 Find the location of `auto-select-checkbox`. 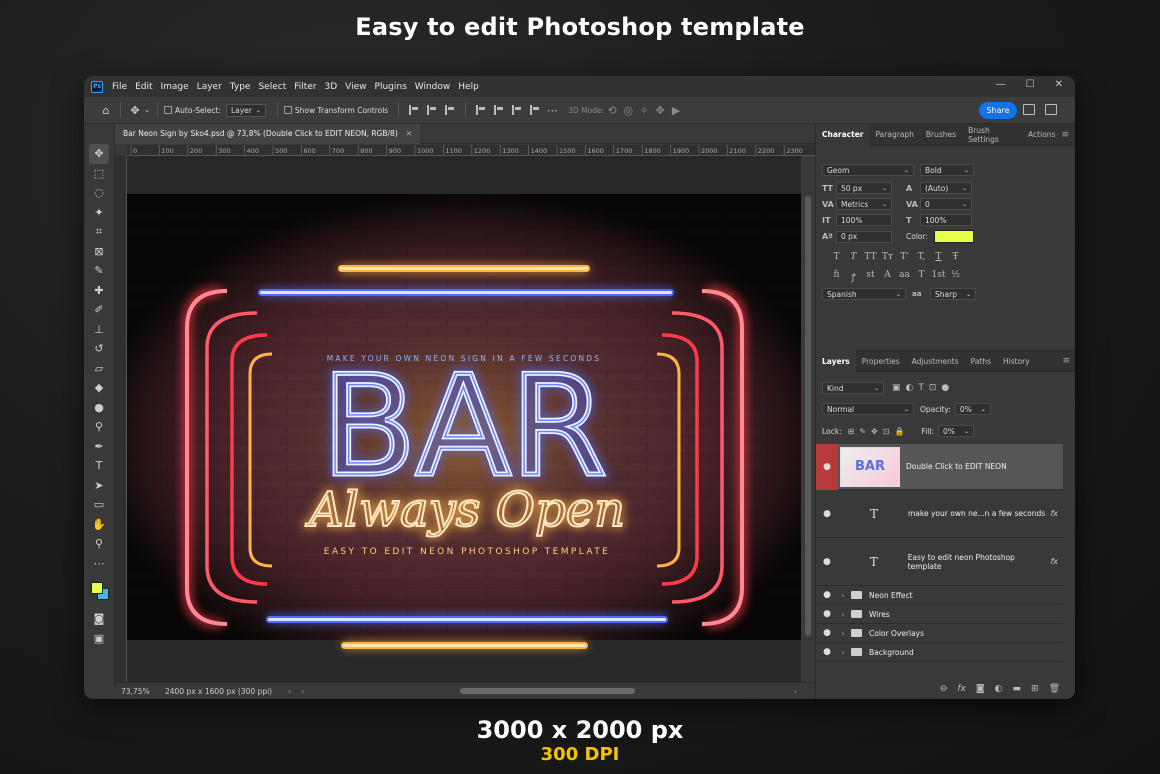

auto-select-checkbox is located at coordinates (168, 110).